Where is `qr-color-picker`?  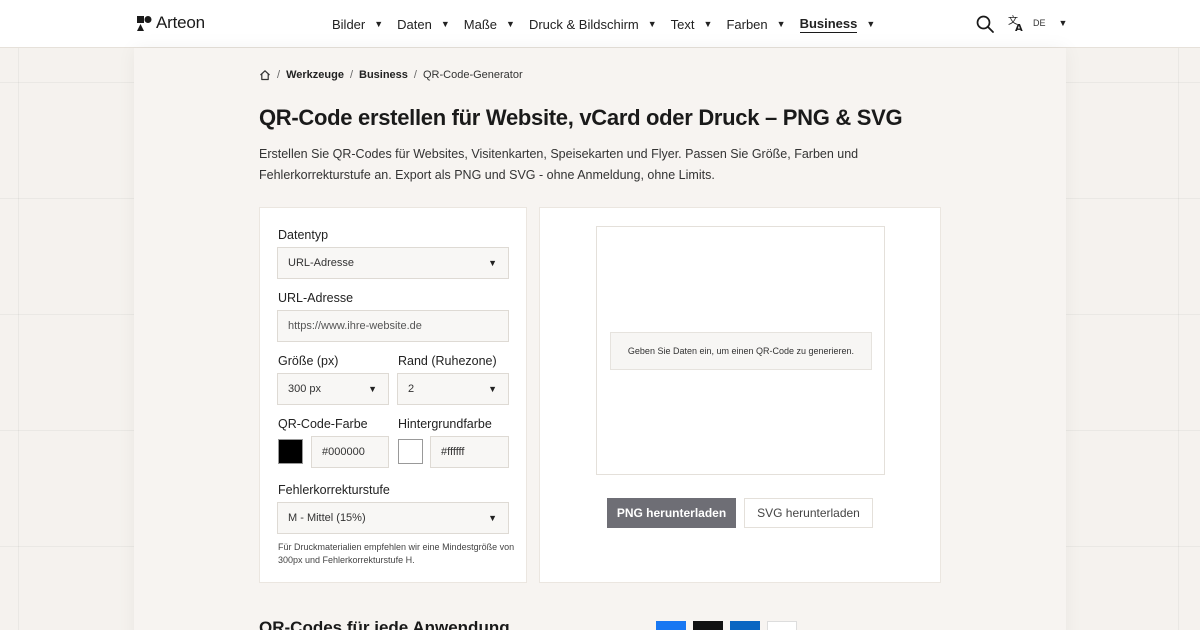
qr-color-picker is located at coordinates (290, 451).